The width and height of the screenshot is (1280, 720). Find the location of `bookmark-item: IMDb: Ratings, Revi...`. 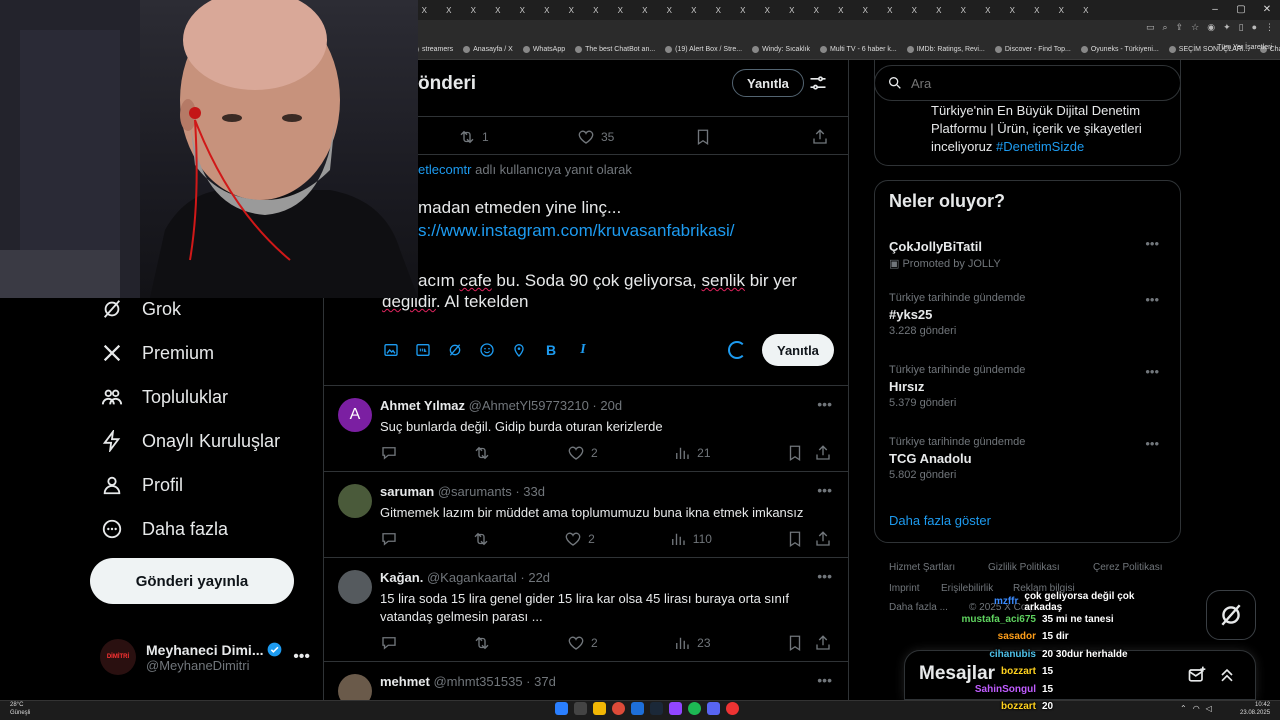

bookmark-item: IMDb: Ratings, Revi... is located at coordinates (945, 49).